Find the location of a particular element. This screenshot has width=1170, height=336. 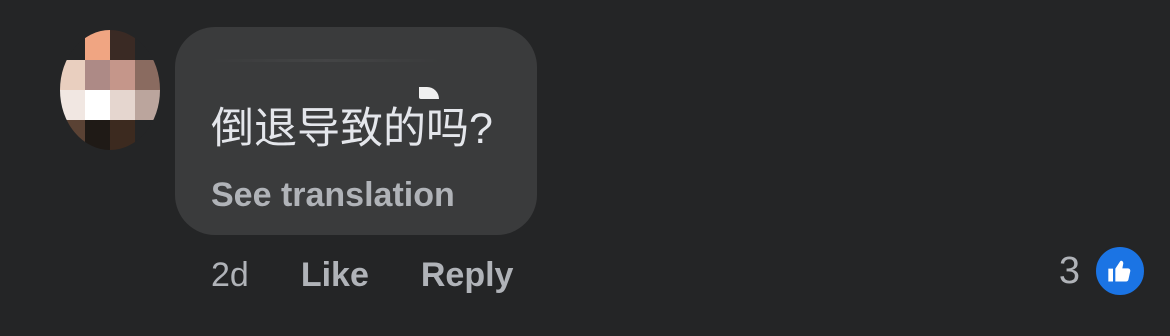

thumbs-up-glyph is located at coordinates (1119, 271).